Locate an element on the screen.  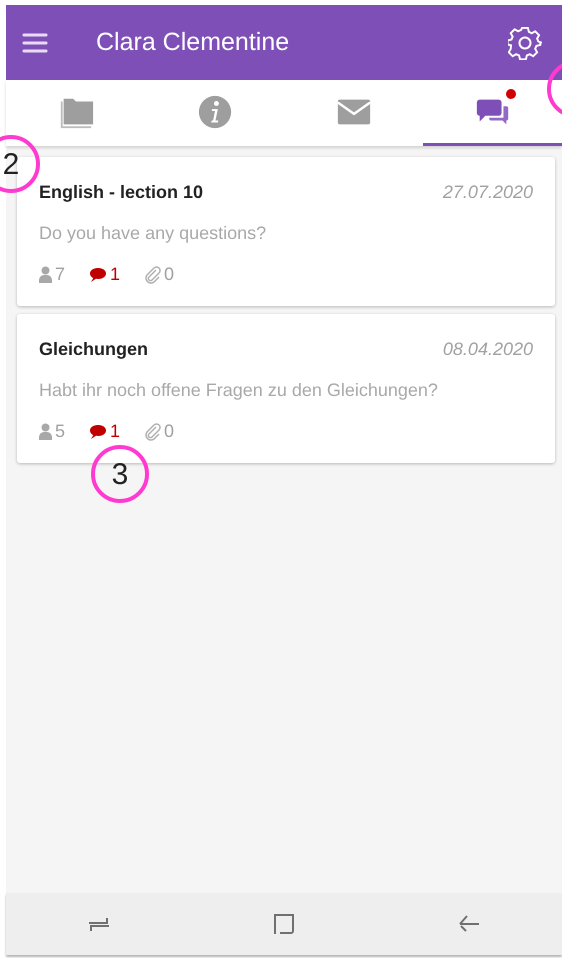
thread-preview: Habt ihr noch offene Fragen zu den Gleichungen? is located at coordinates (239, 390).